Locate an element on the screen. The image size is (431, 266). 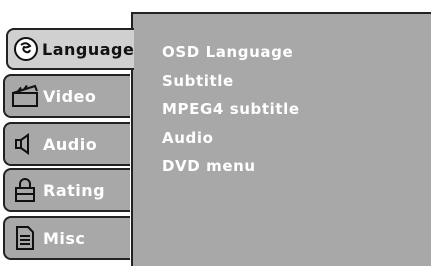
menu-item-mpeg4-subtitle: MPEG4 subtitle is located at coordinates (231, 109).